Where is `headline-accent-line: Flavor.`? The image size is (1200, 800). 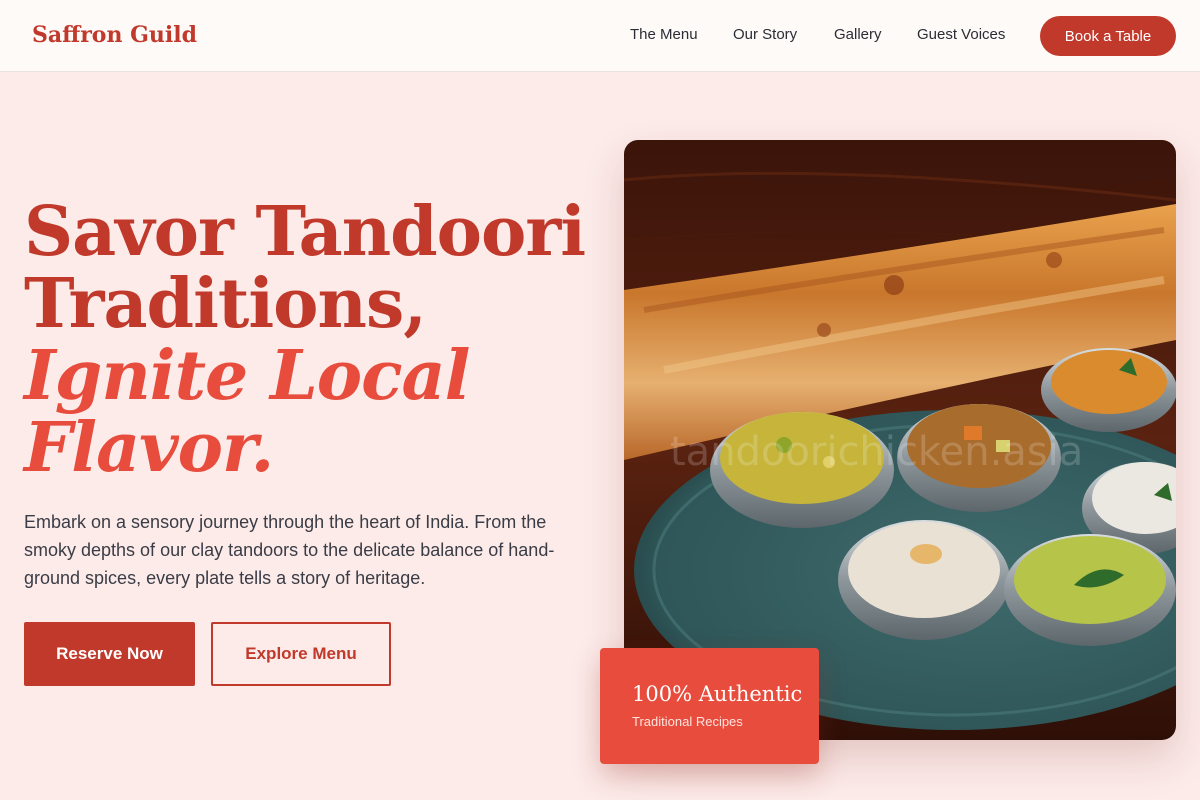 headline-accent-line: Flavor. is located at coordinates (149, 448).